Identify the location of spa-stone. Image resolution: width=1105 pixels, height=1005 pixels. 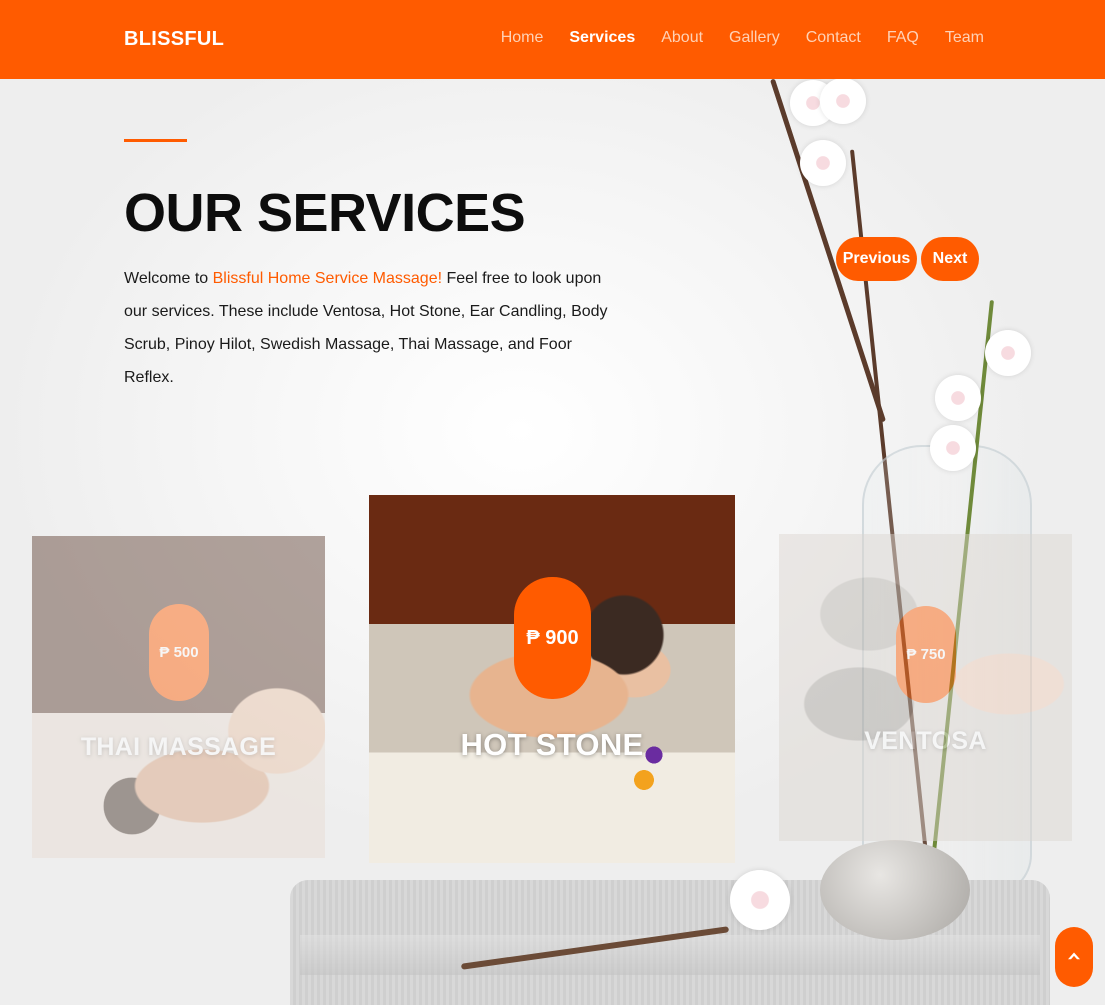
(895, 890).